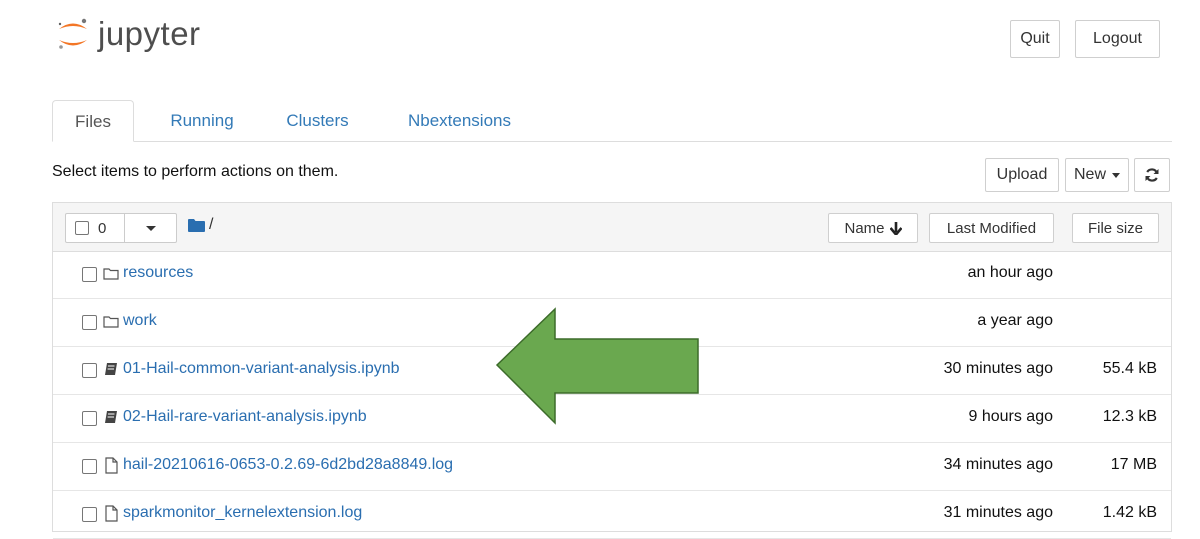  What do you see at coordinates (124, 228) in the screenshot?
I see `select-divider` at bounding box center [124, 228].